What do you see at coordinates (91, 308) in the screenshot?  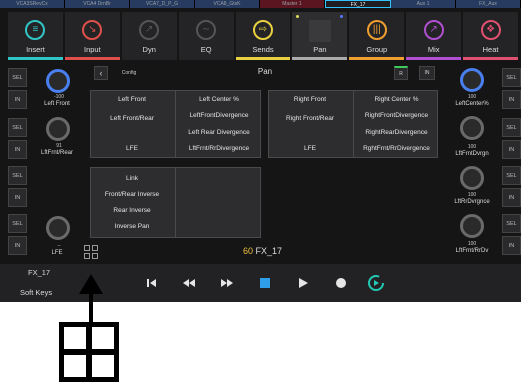 I see `annotation-arrow-shaft` at bounding box center [91, 308].